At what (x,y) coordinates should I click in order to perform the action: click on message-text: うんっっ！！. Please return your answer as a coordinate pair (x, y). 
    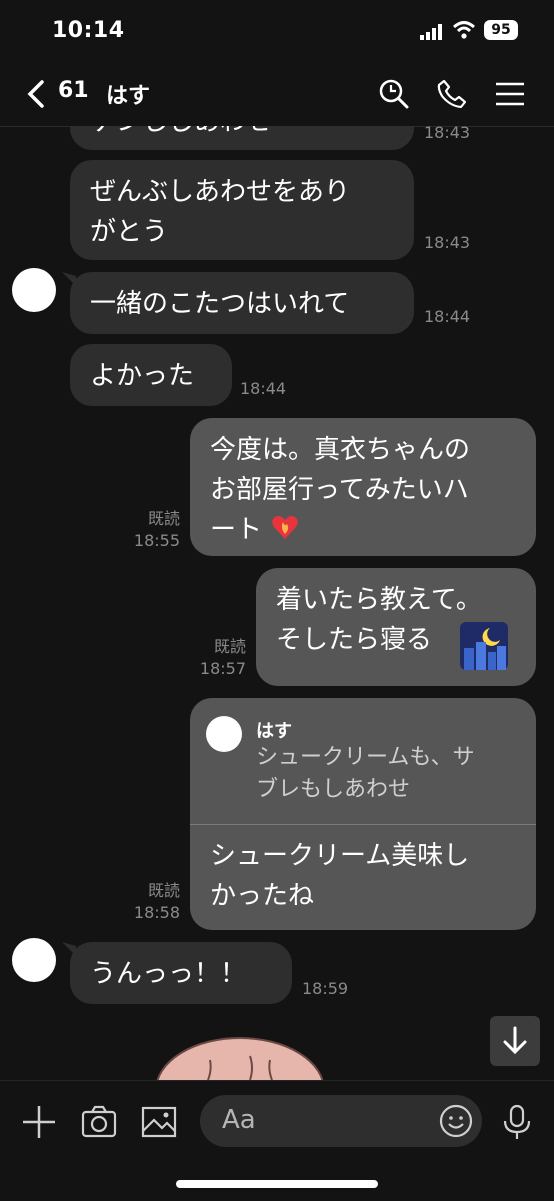
    Looking at the image, I should click on (168, 974).